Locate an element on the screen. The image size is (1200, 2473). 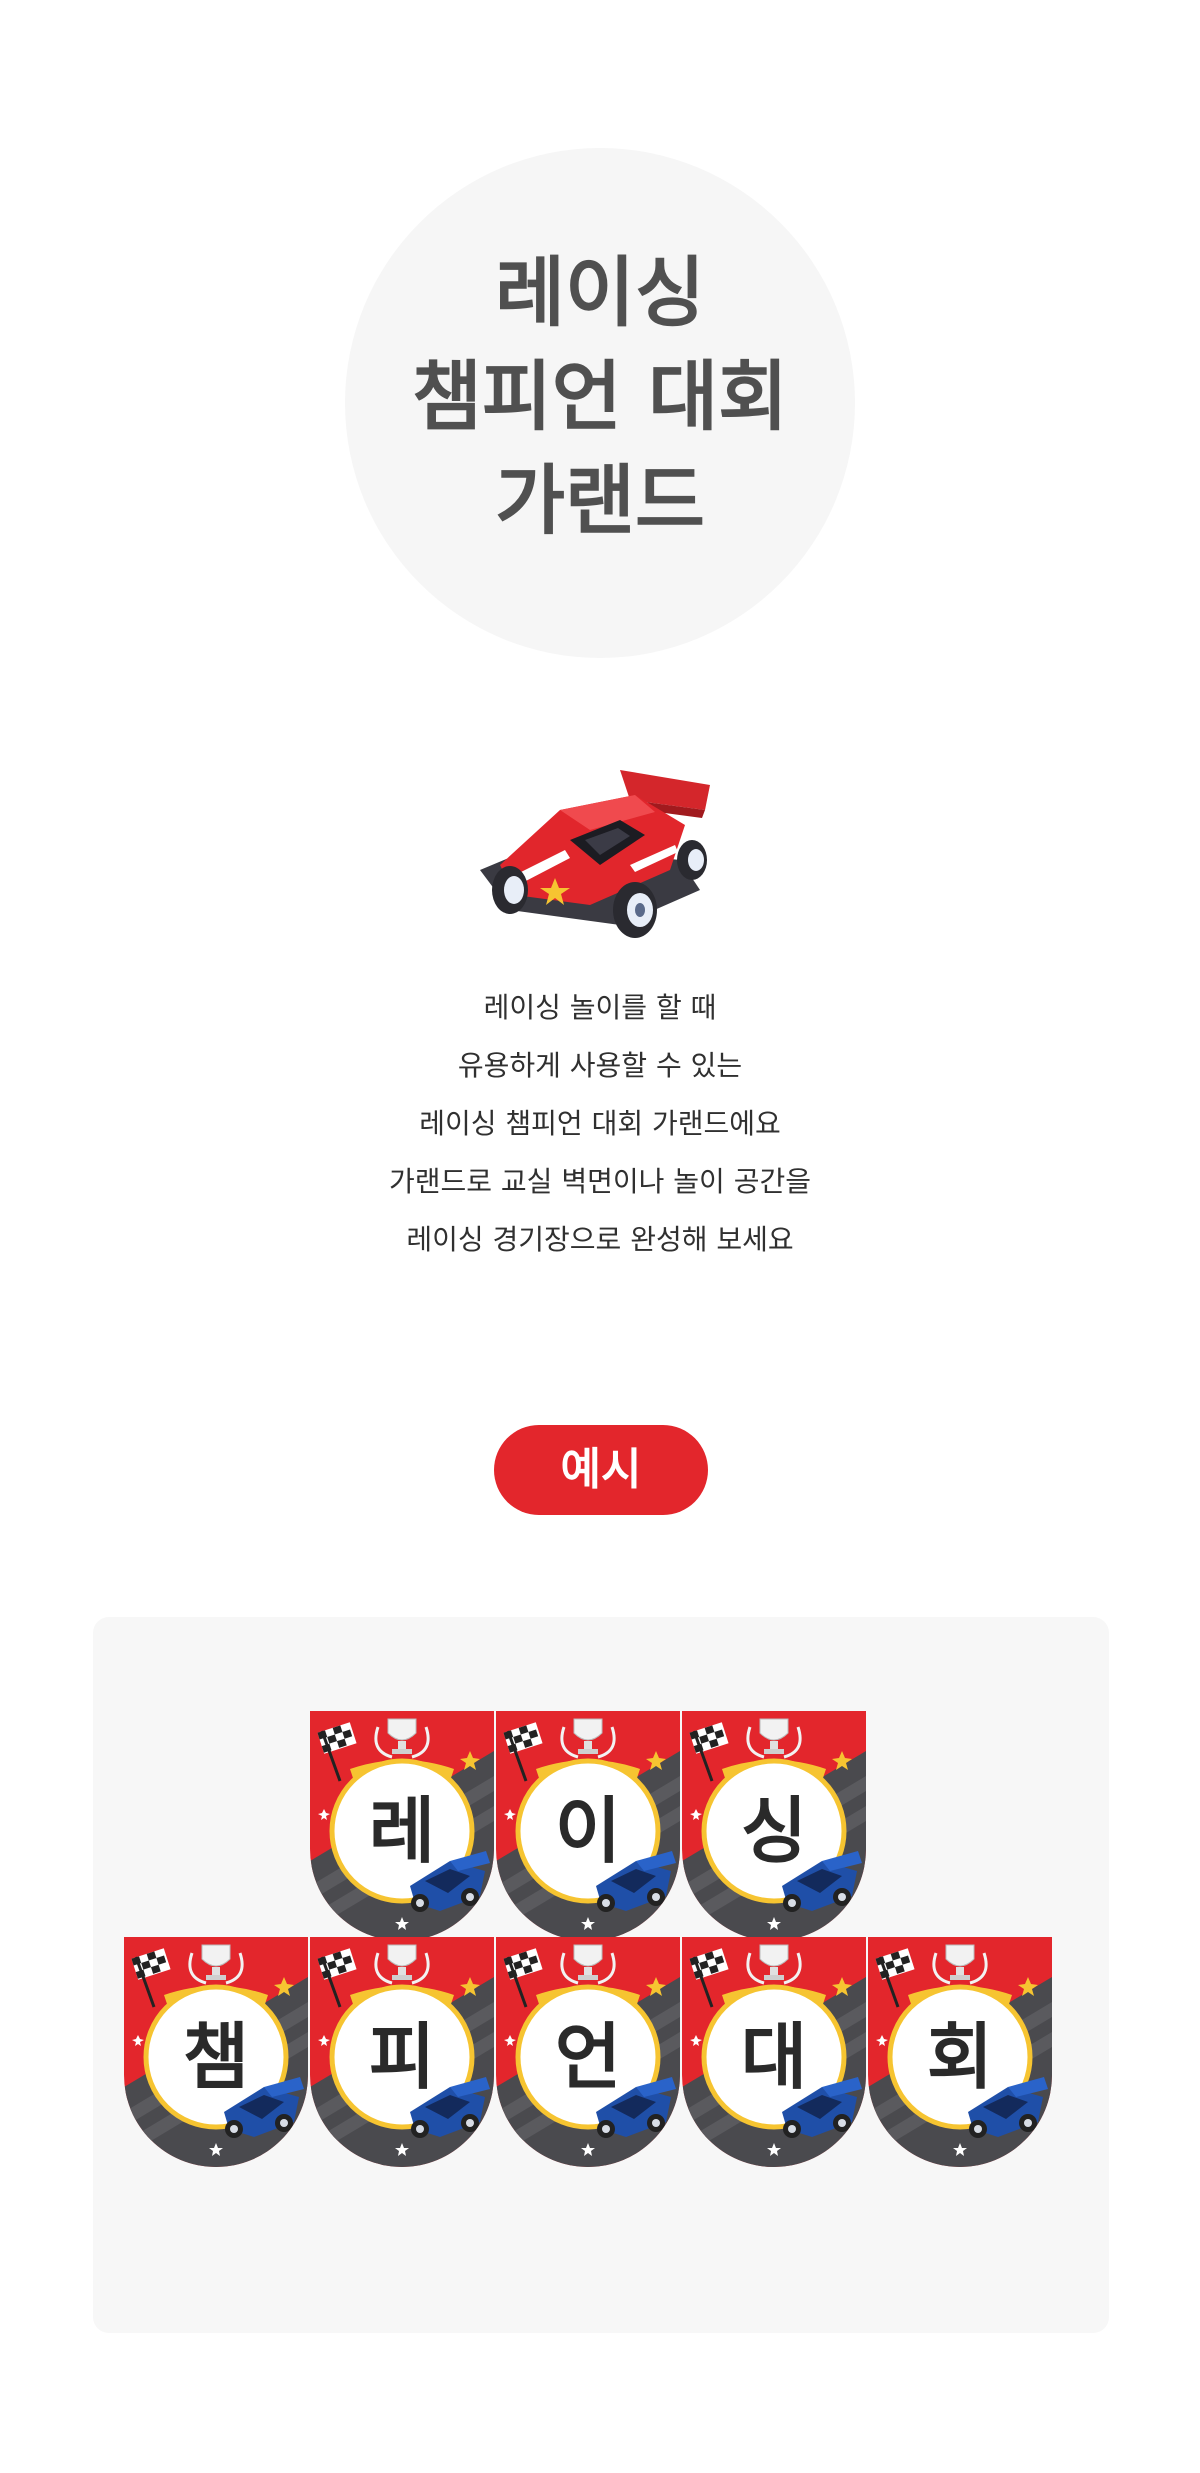
example-badge: 예시 is located at coordinates (601, 1470).